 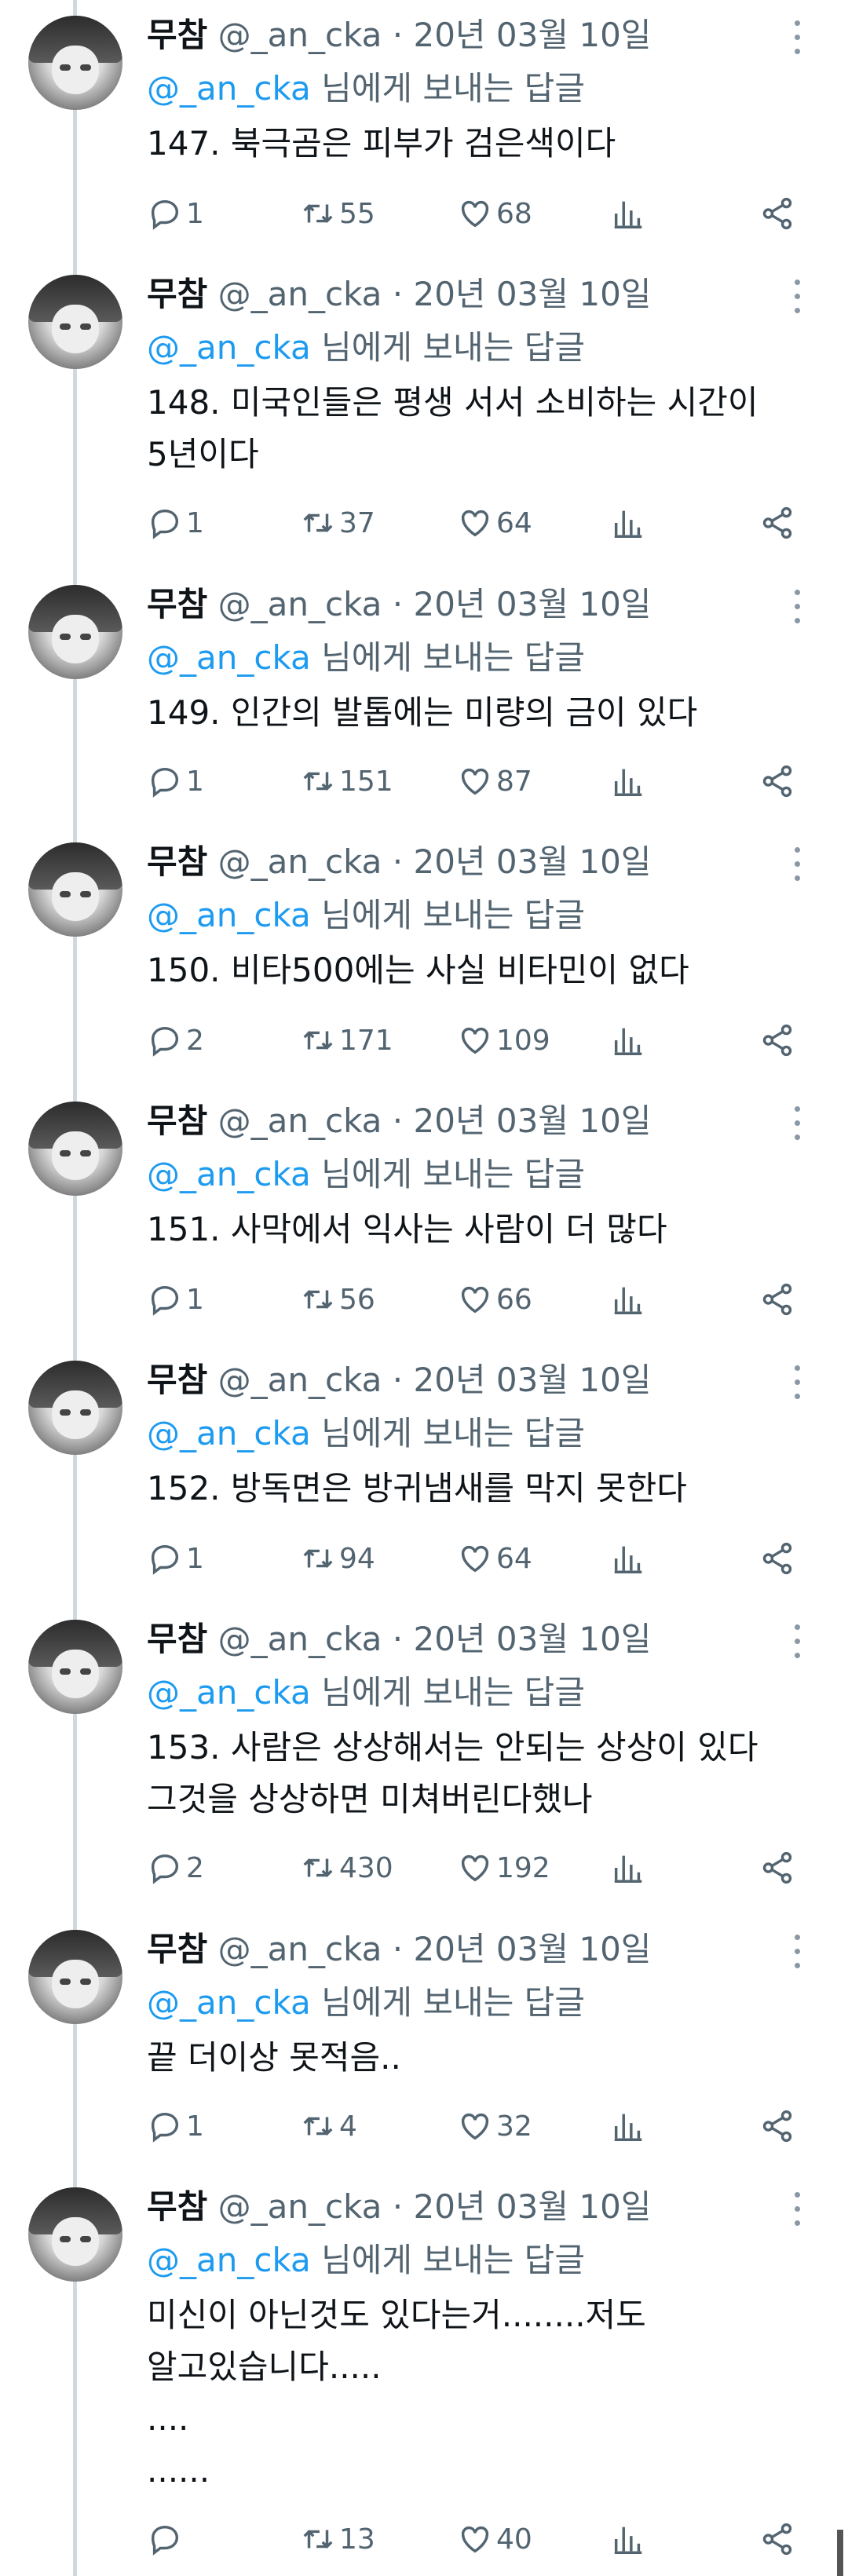 What do you see at coordinates (503, 1868) in the screenshot?
I see `like-button: 192` at bounding box center [503, 1868].